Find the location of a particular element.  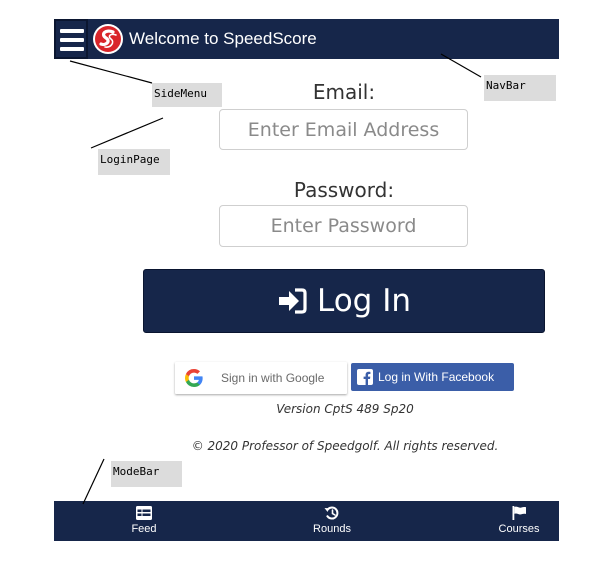

email-input is located at coordinates (343, 129).